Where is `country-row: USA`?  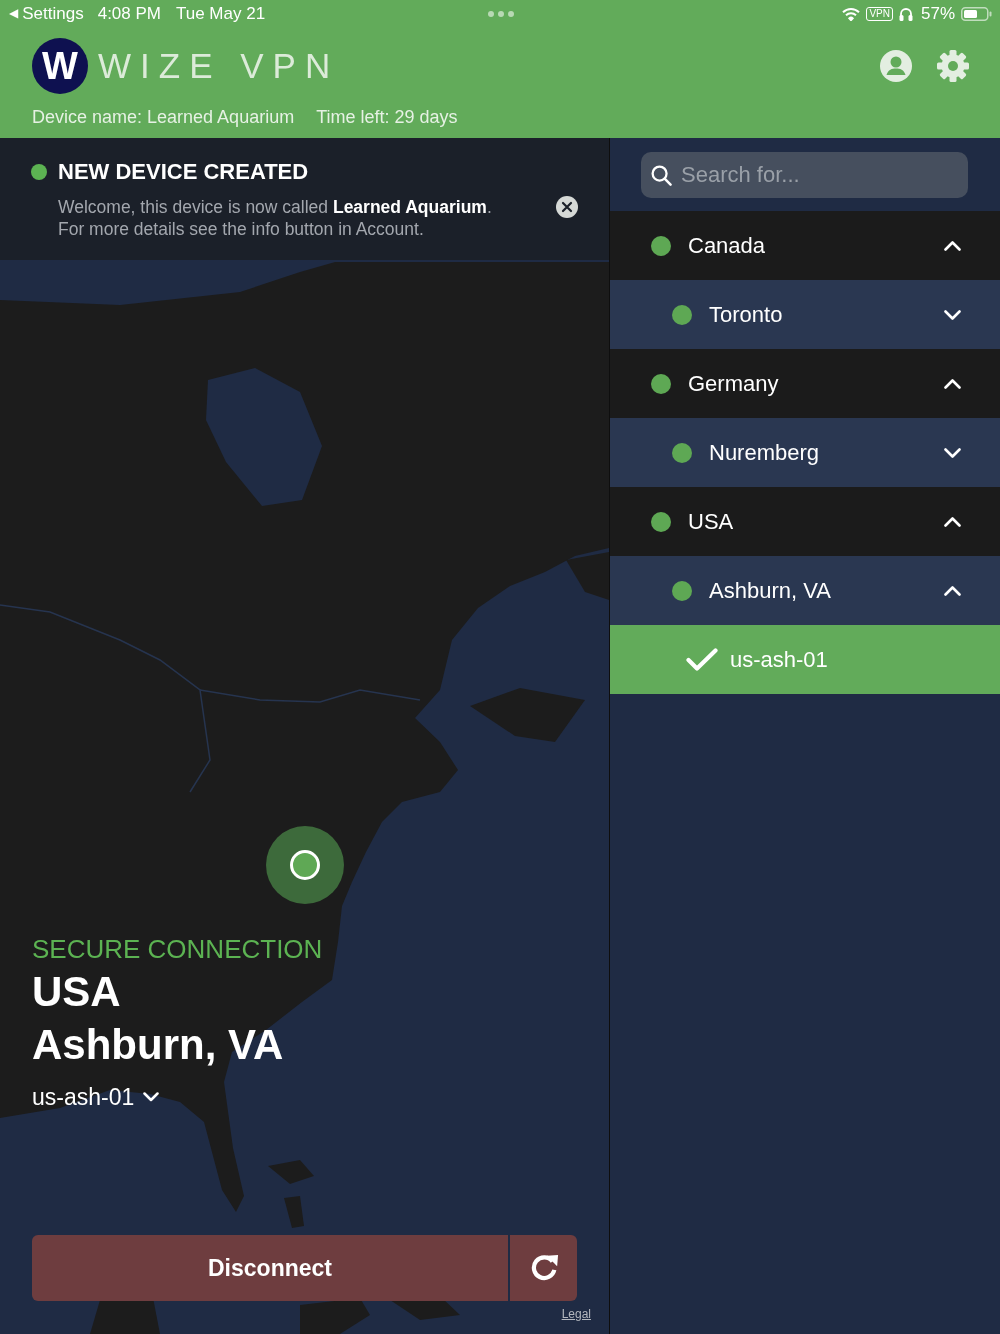
country-row: USA is located at coordinates (805, 521).